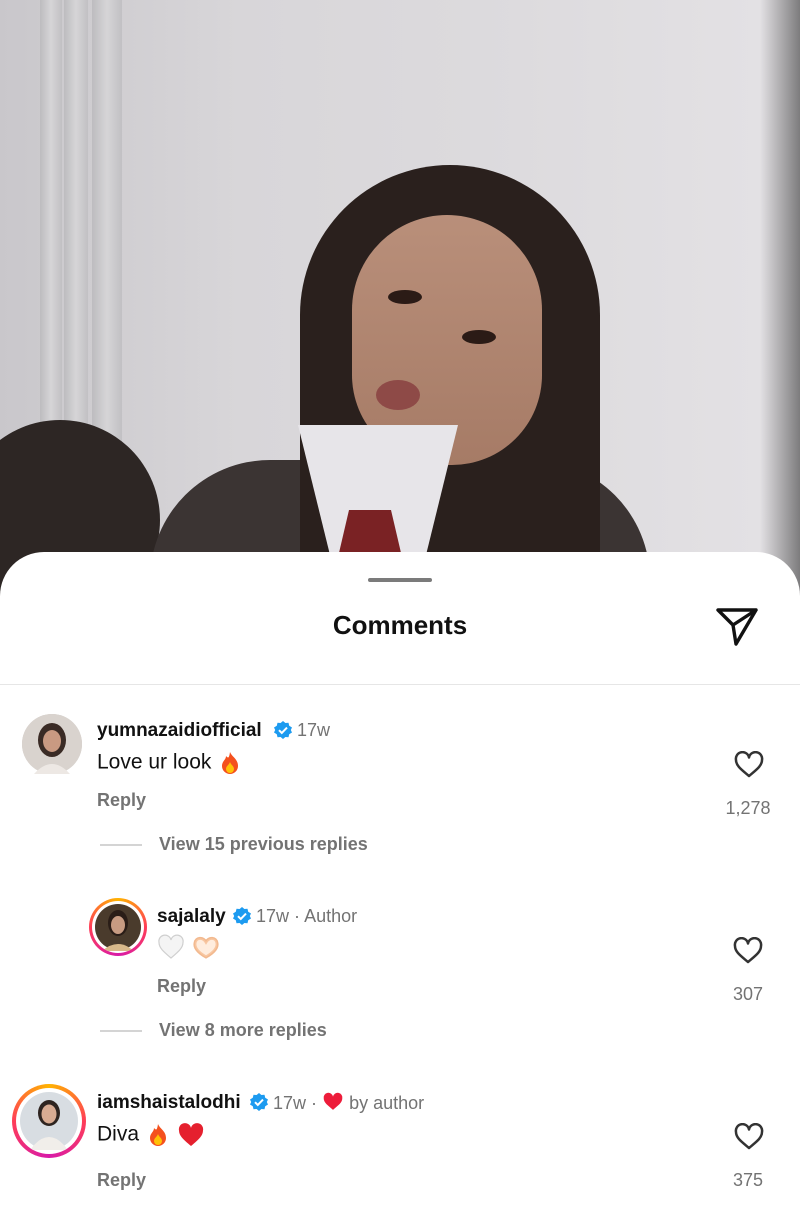 The width and height of the screenshot is (800, 1212). Describe the element at coordinates (400, 625) in the screenshot. I see `sheet-title: Comments` at that location.